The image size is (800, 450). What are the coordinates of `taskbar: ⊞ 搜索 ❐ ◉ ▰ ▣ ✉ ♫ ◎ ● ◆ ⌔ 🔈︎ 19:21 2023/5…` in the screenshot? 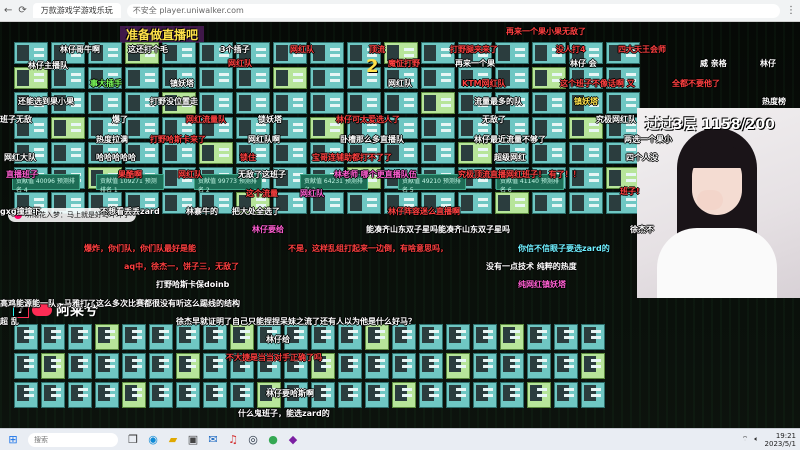 It's located at (400, 439).